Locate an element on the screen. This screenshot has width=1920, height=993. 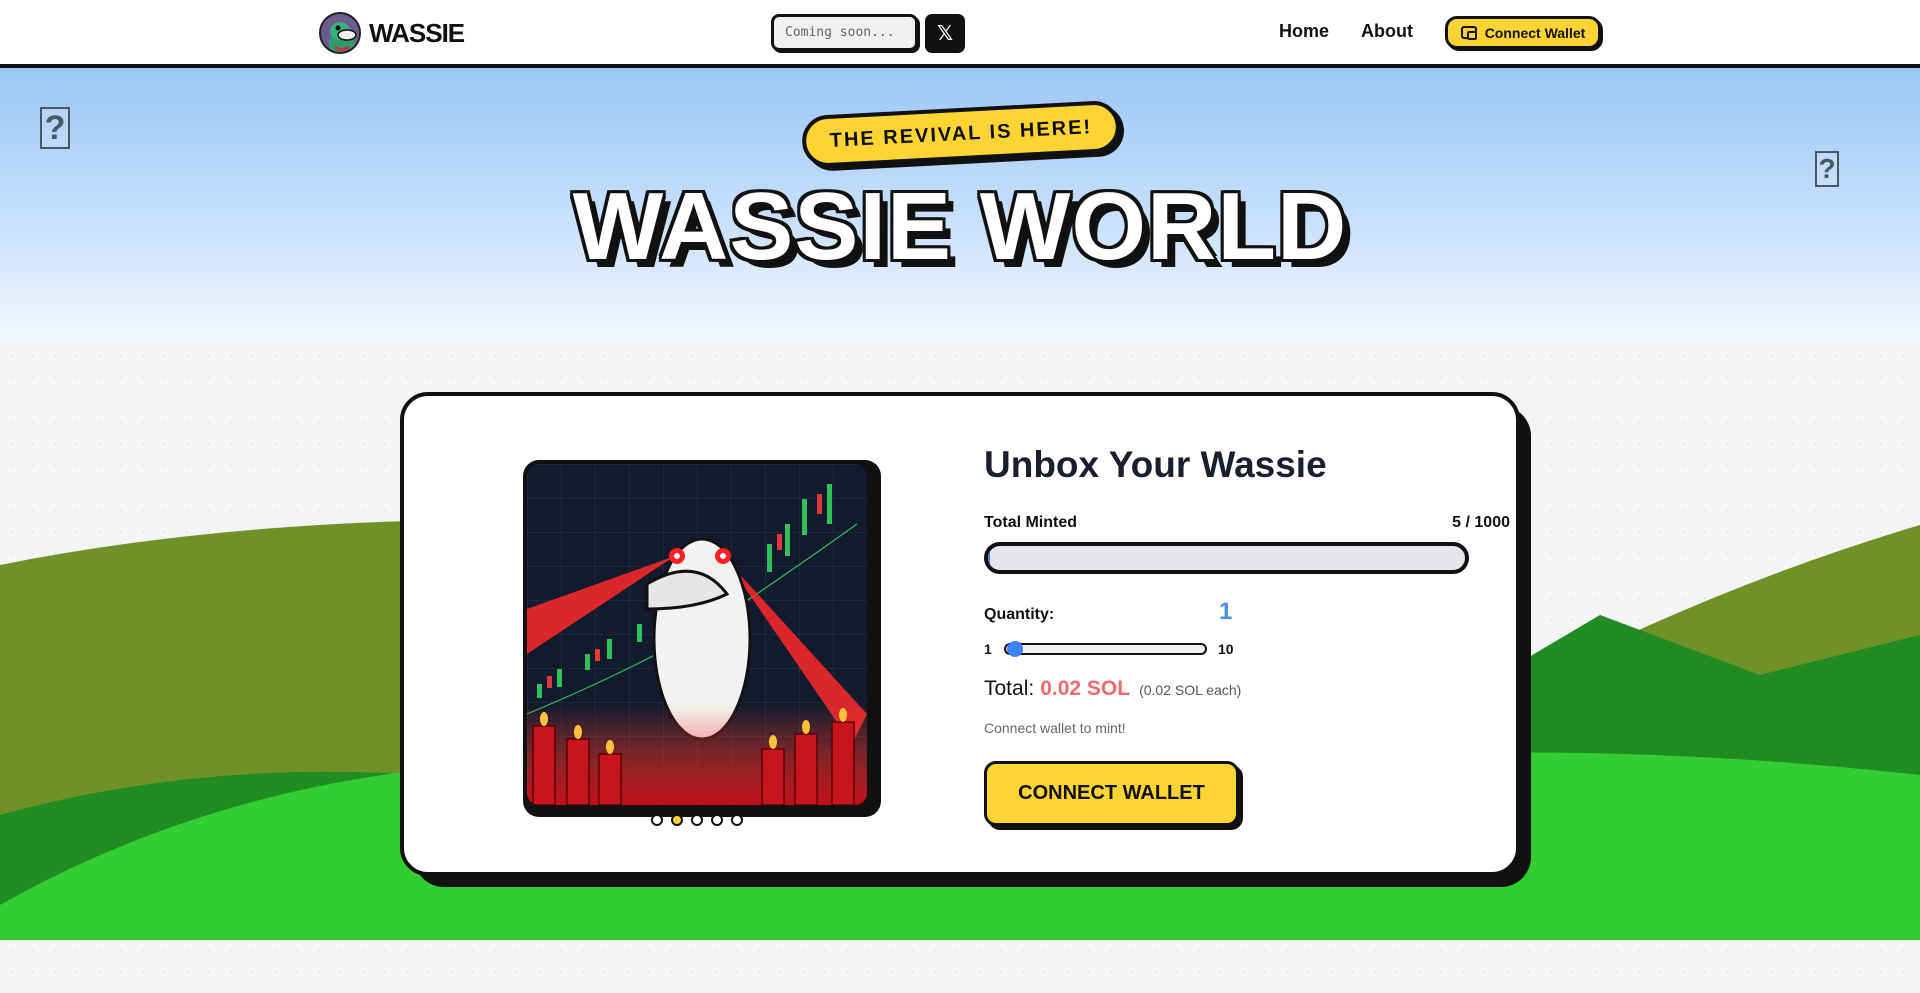
mint-title: Unbox Your Wassie is located at coordinates (1155, 464).